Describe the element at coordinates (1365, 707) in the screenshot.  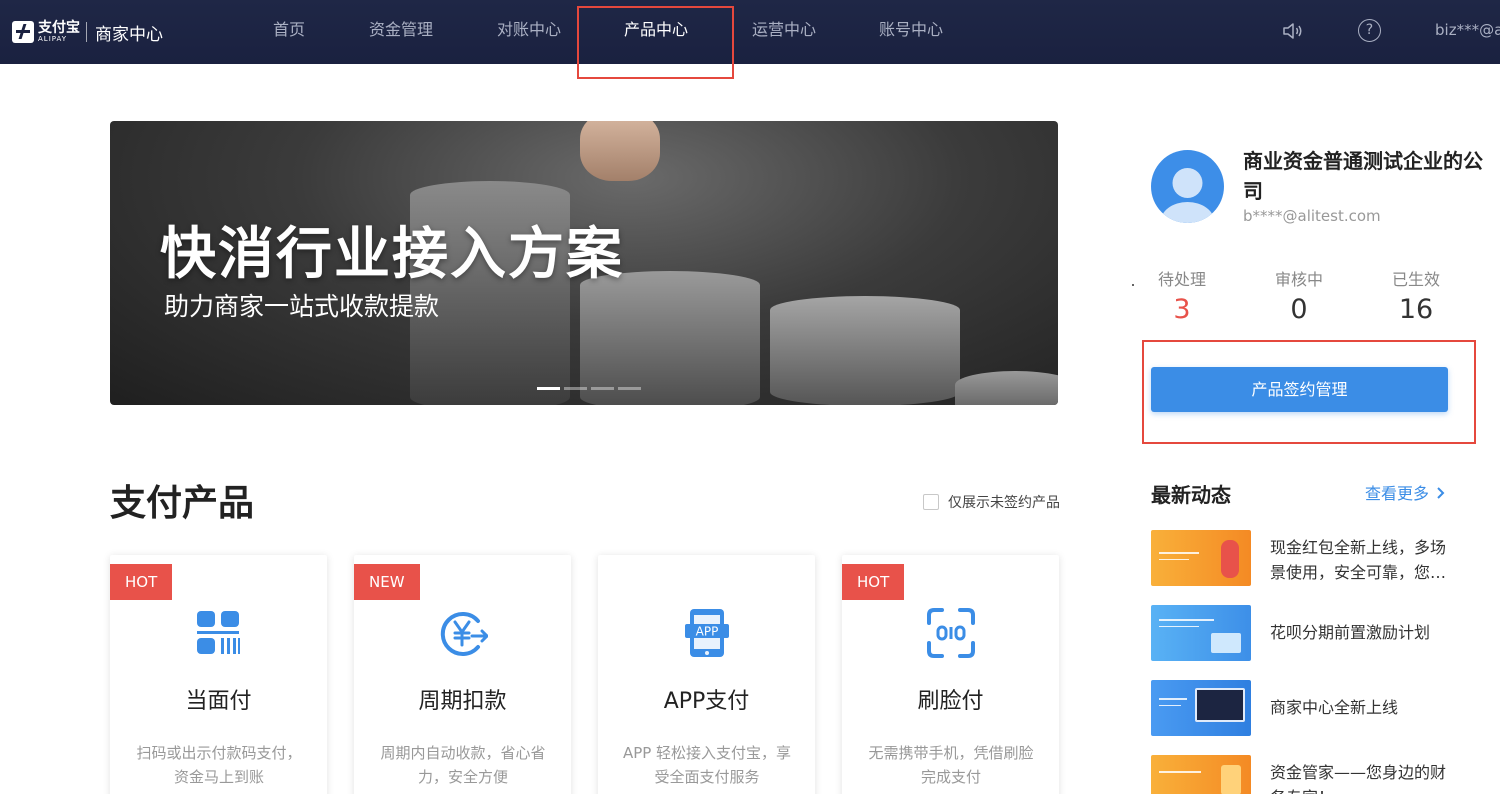
I see `news-item: 商家中心全新上线` at that location.